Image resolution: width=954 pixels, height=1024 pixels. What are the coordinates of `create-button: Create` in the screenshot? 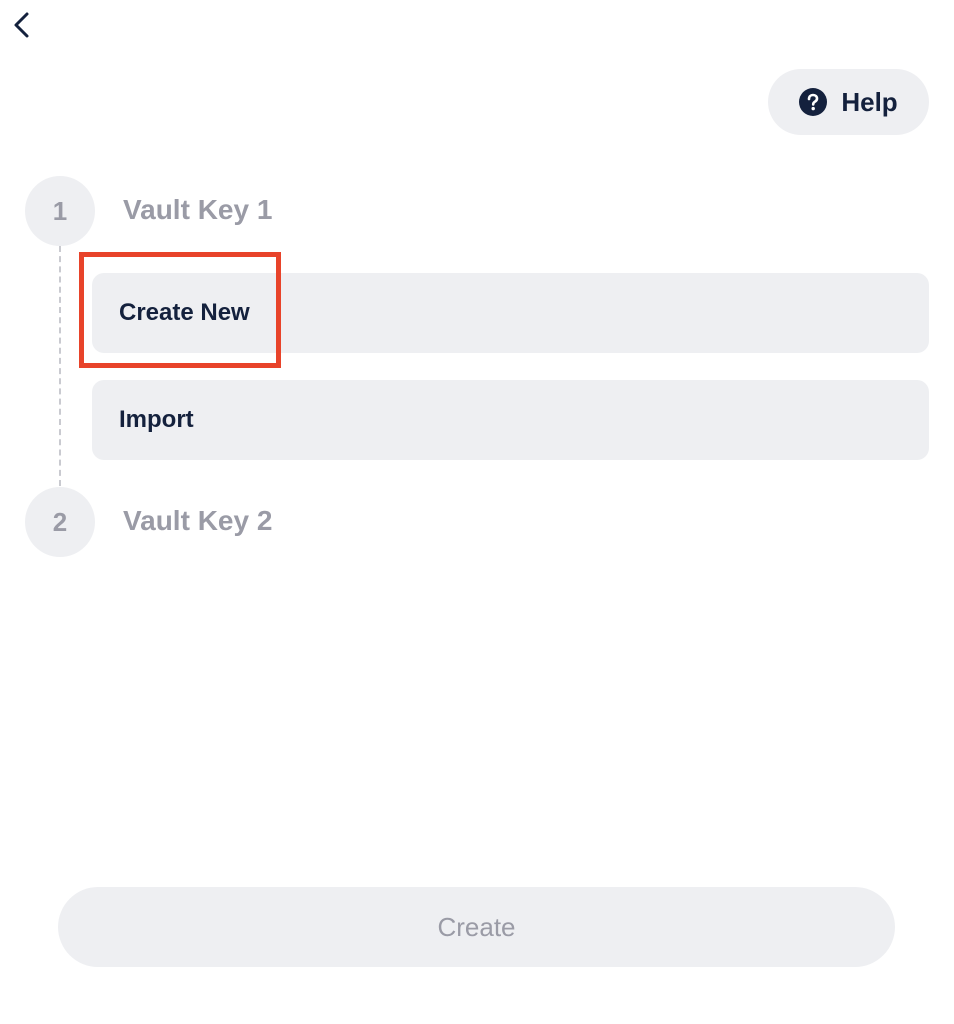 It's located at (476, 927).